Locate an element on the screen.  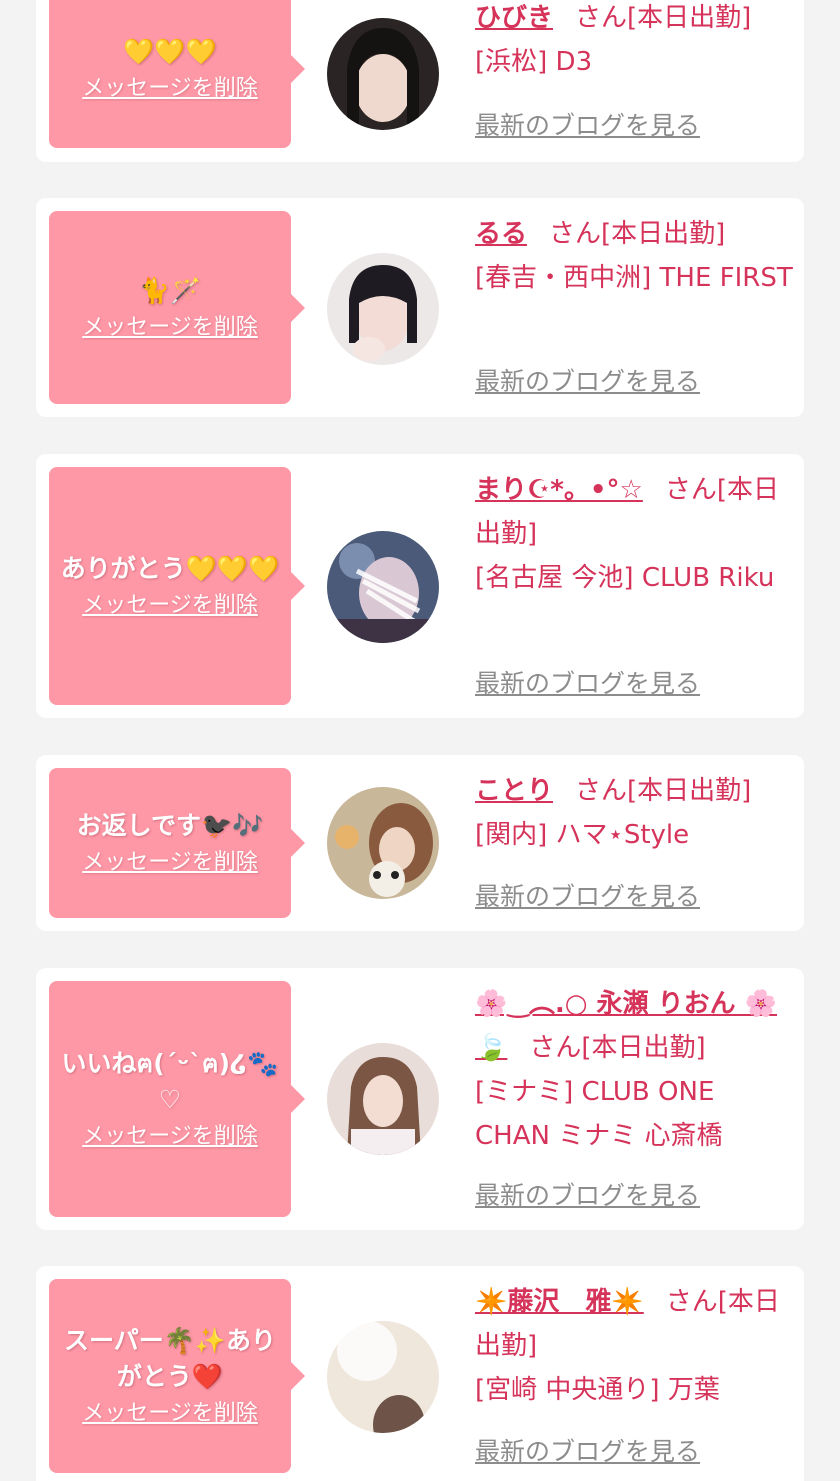
profile-info: ことり さん[本日出勤] [関内] ハマ⋆Style is located at coordinates (634, 813).